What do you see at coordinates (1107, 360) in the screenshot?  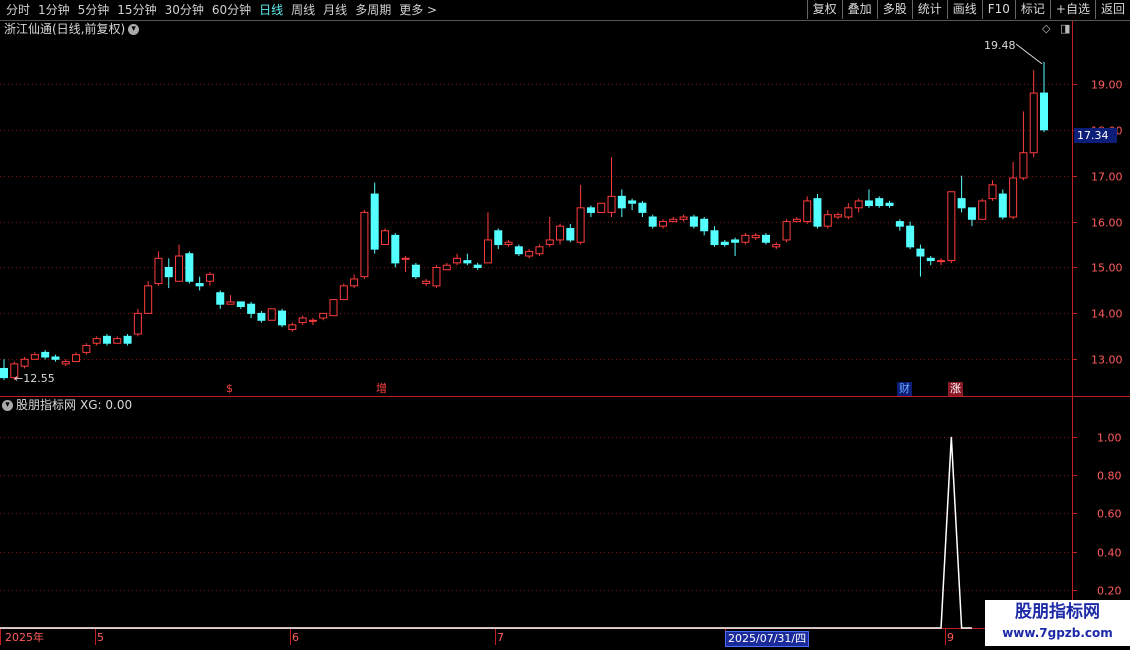 I see `price-tick-label-0: 13.00` at bounding box center [1107, 360].